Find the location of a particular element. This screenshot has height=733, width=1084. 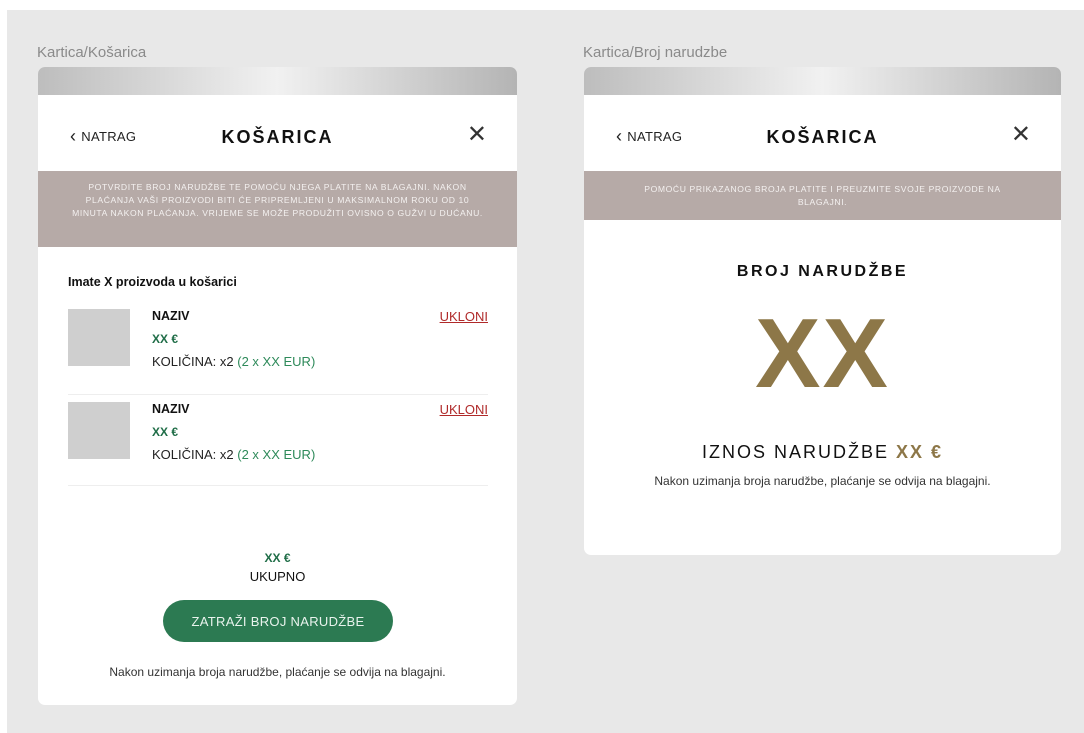

order-header: ‹ NATRAG KOŠARICA ✕ is located at coordinates (822, 137).